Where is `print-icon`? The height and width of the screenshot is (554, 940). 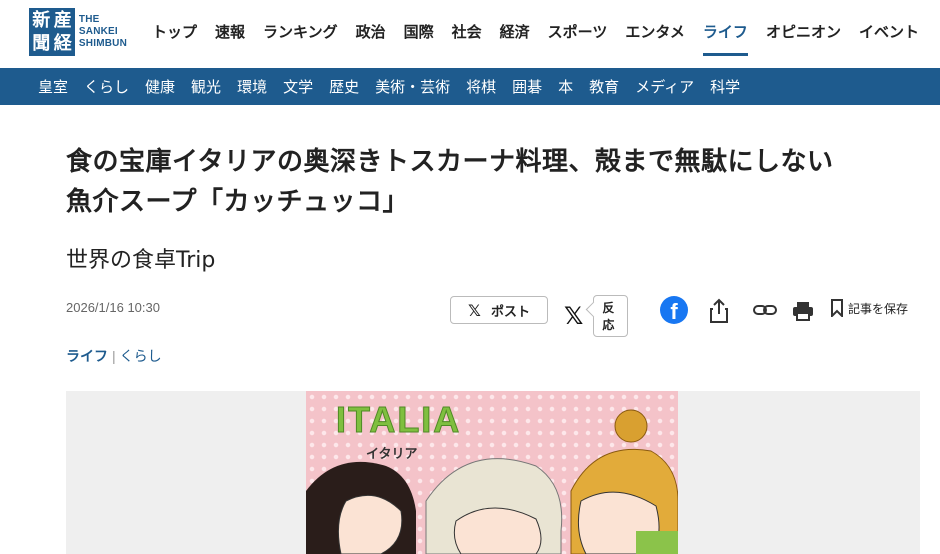 print-icon is located at coordinates (803, 311).